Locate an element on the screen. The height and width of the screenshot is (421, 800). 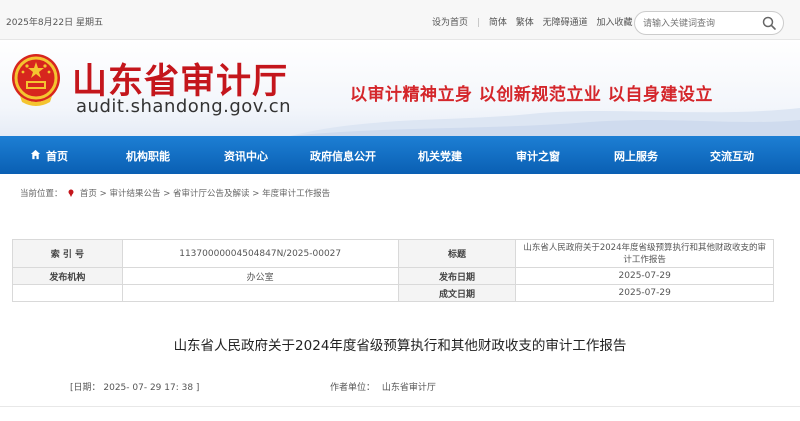
created-date-value: 2025-07-29 is located at coordinates (644, 293).